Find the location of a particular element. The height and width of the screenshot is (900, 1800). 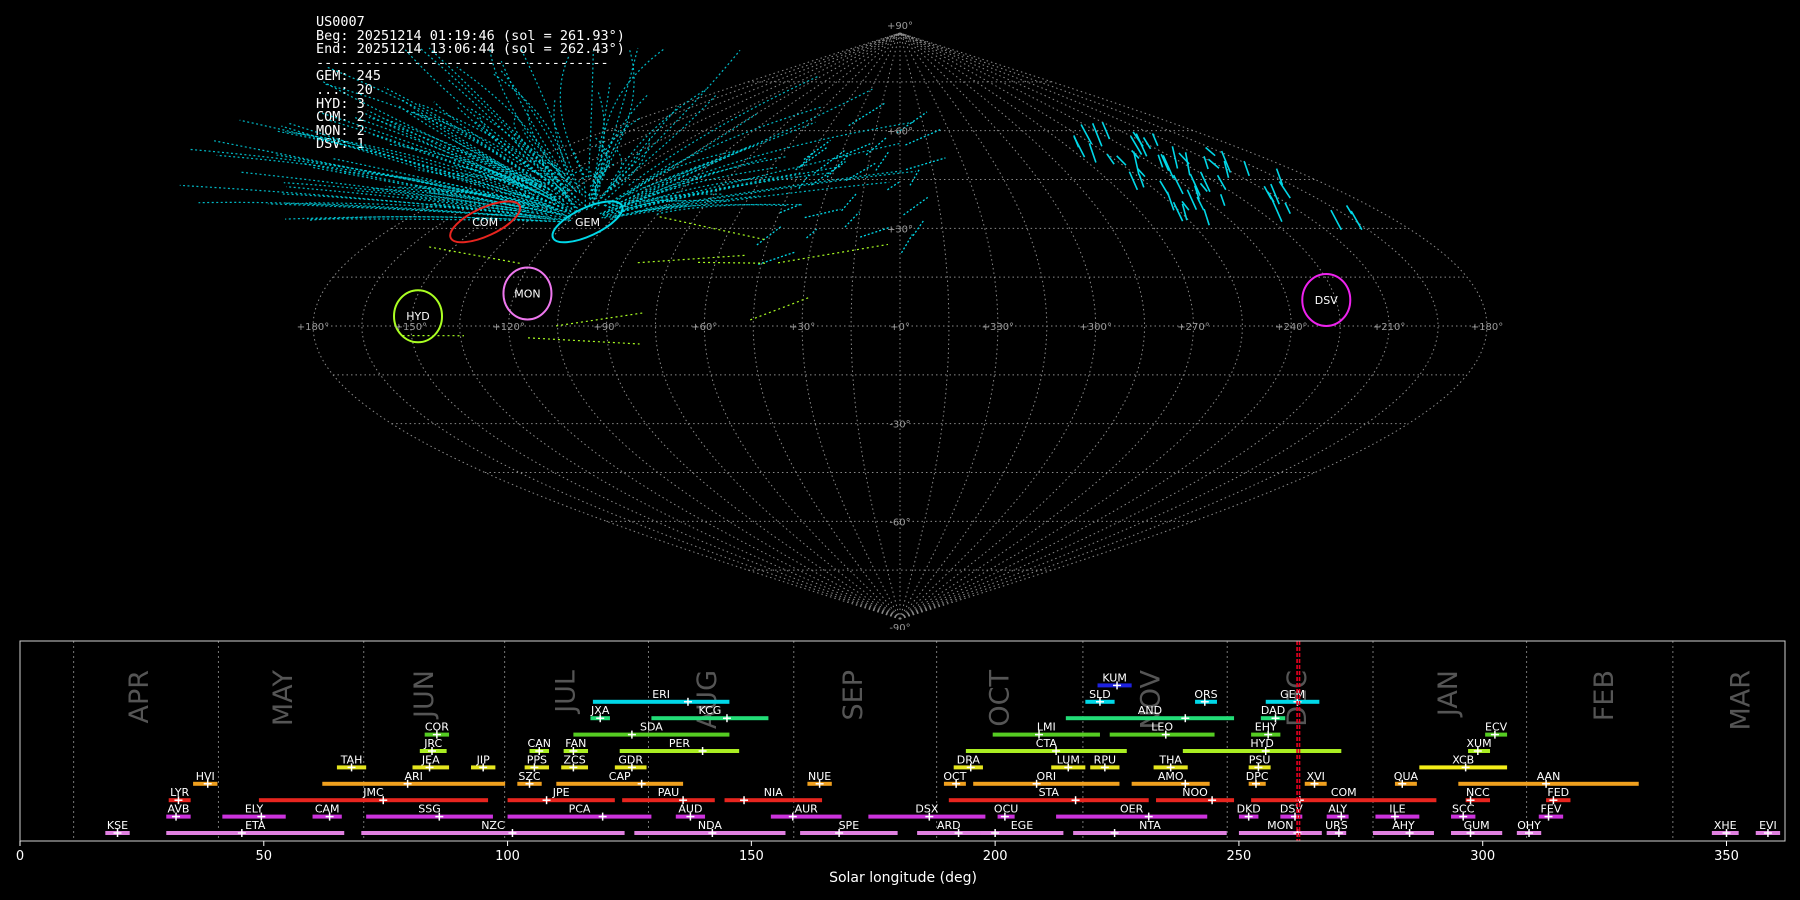

shower-label-aan: AAN is located at coordinates (1549, 776).